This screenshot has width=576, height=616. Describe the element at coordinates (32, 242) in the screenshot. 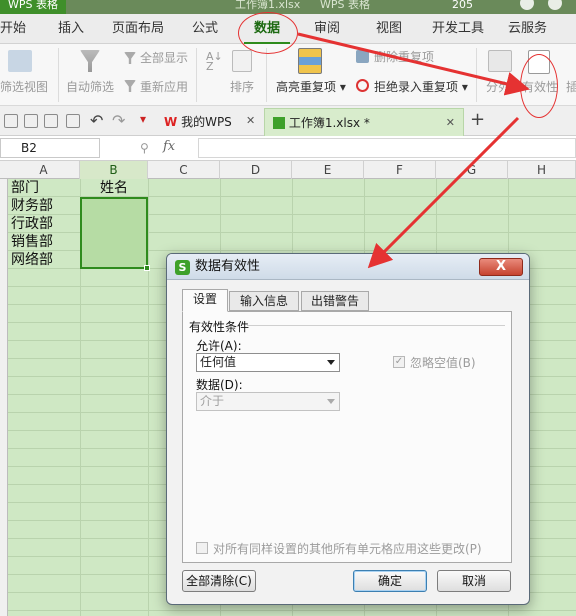

I see `cell-a4: 销售部` at that location.